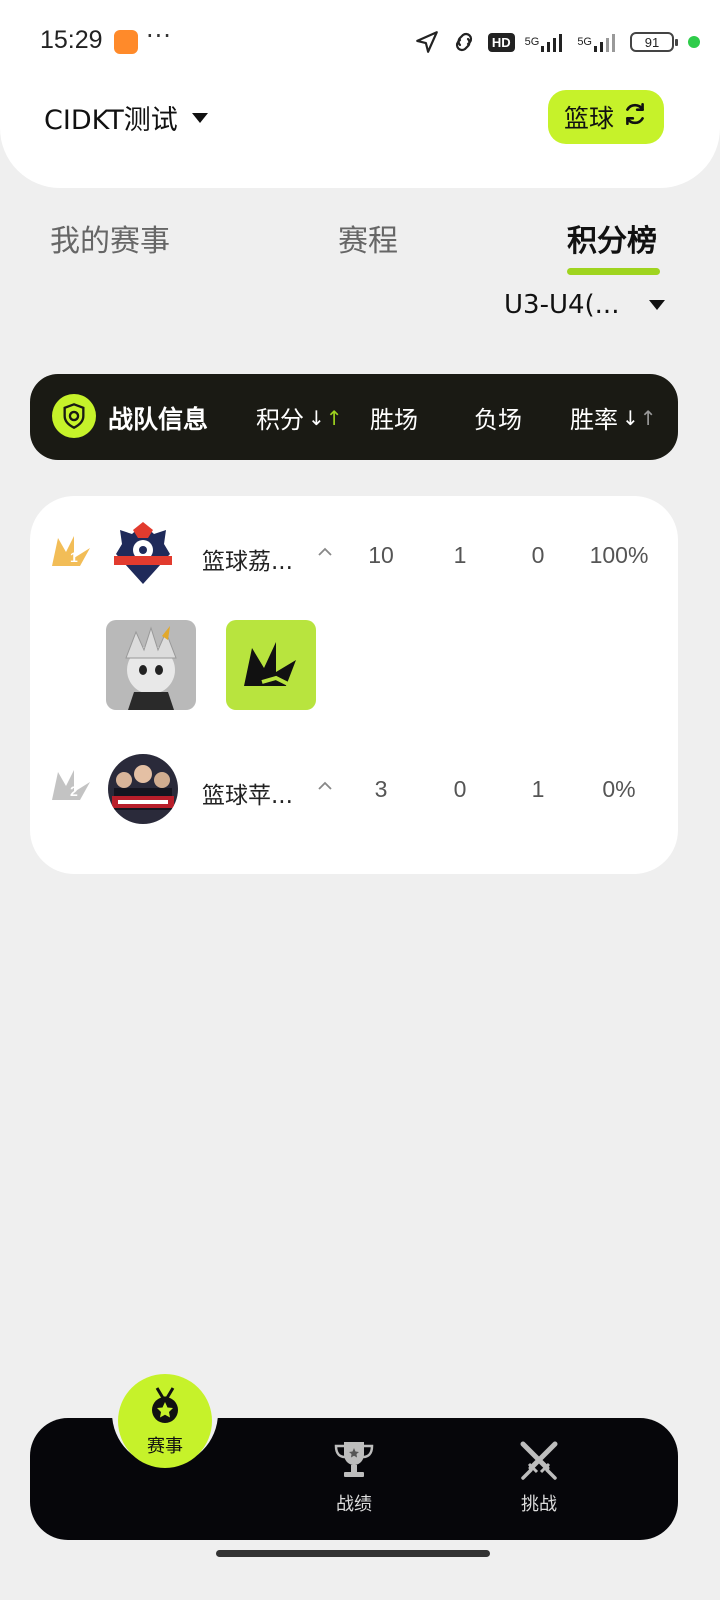 This screenshot has width=720, height=1600. Describe the element at coordinates (612, 238) in the screenshot. I see `tab-standings: 积分榜` at that location.